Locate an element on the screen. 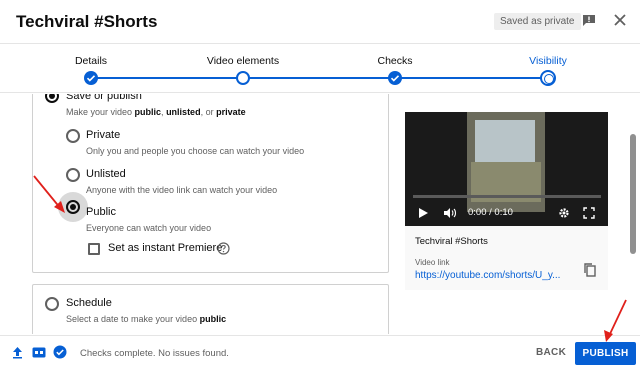 The width and height of the screenshot is (640, 368). step-visibility-label: Visibility is located at coordinates (548, 61).